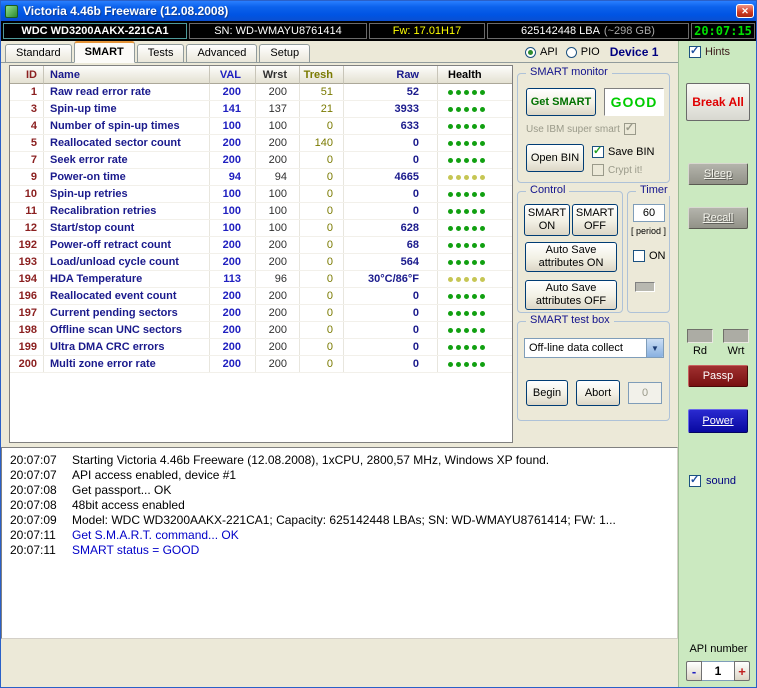  Describe the element at coordinates (322, 92) in the screenshot. I see `cell-tresh: 51` at that location.